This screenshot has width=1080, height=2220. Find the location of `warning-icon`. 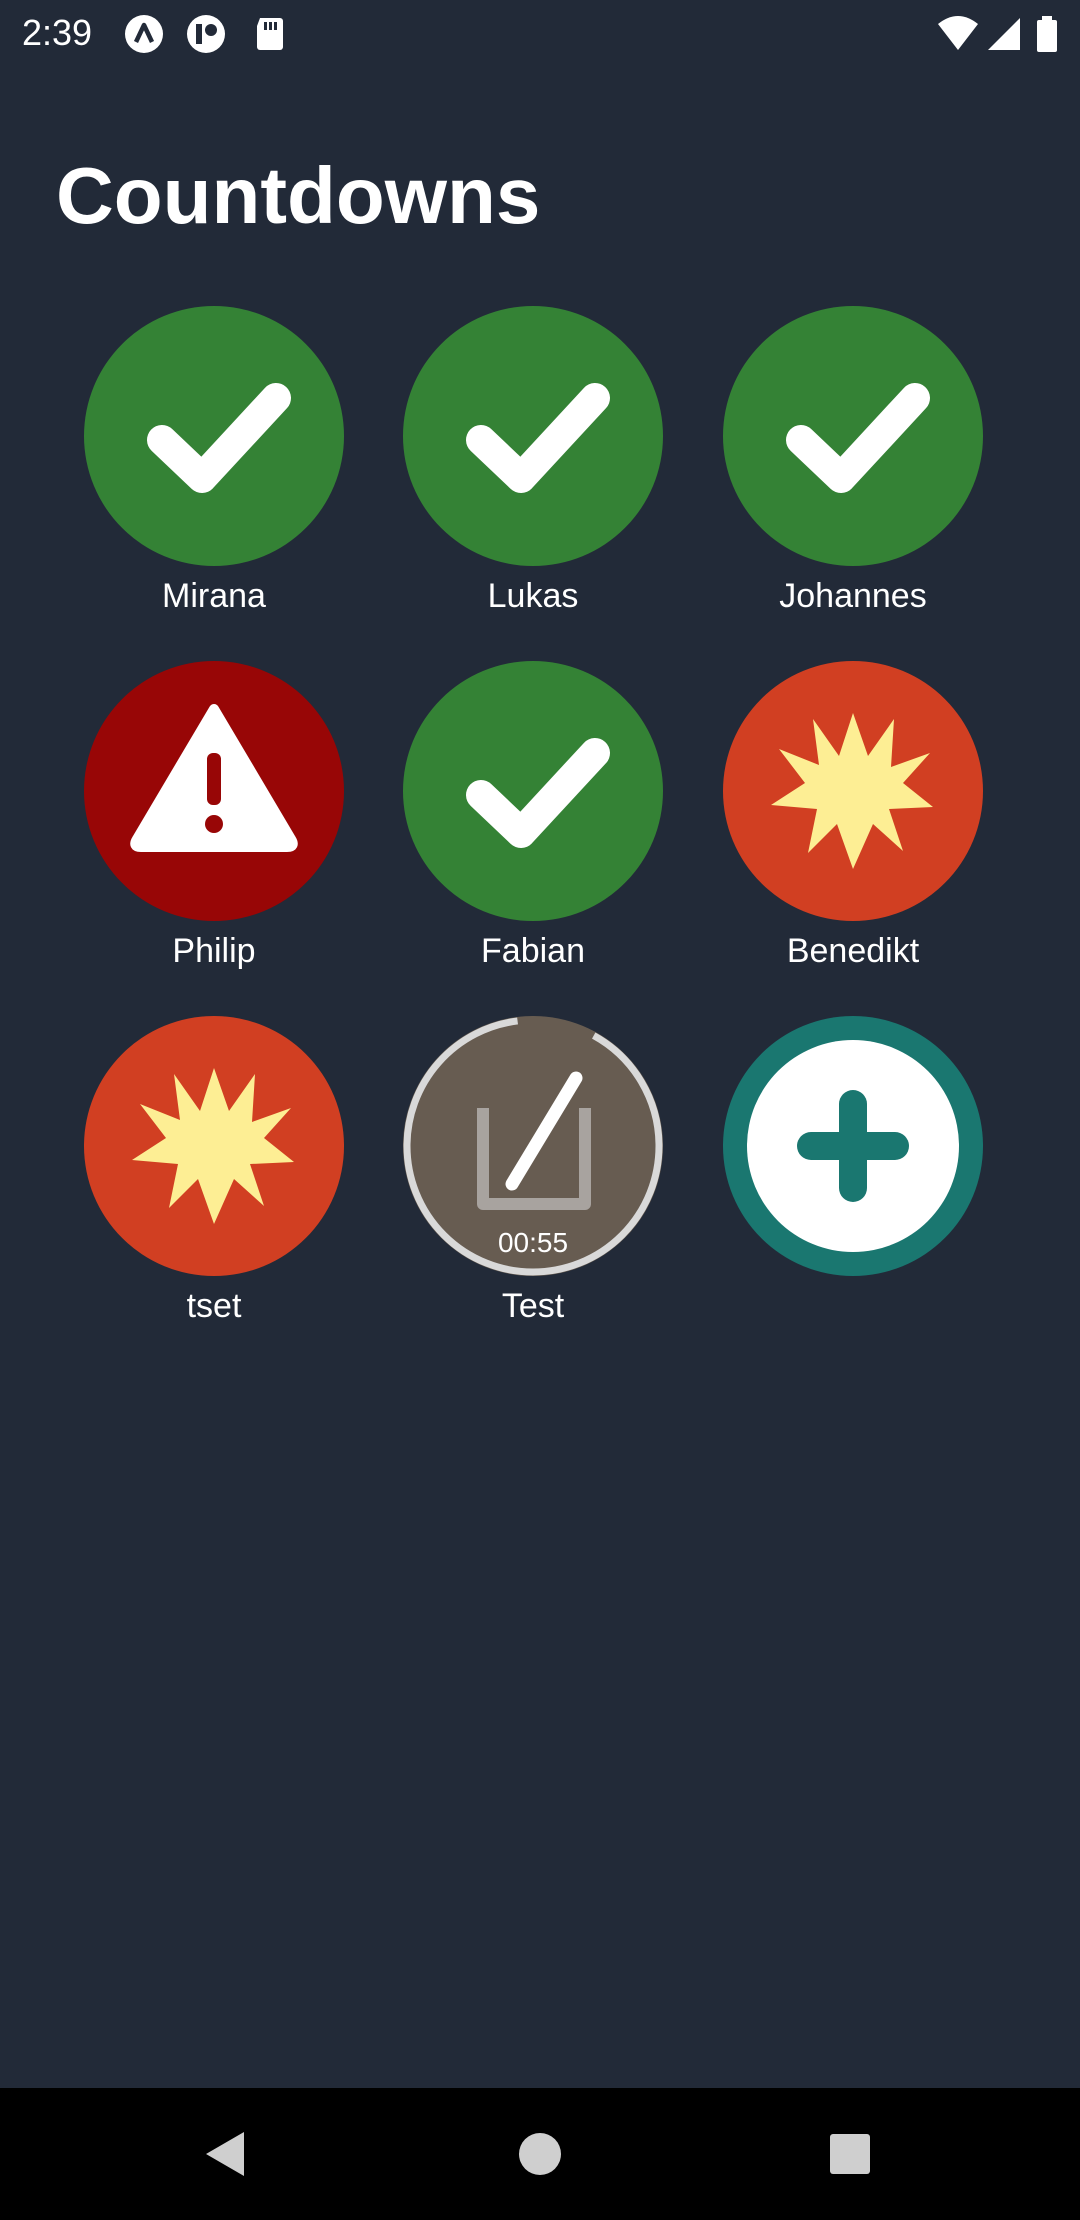

warning-icon is located at coordinates (214, 778).